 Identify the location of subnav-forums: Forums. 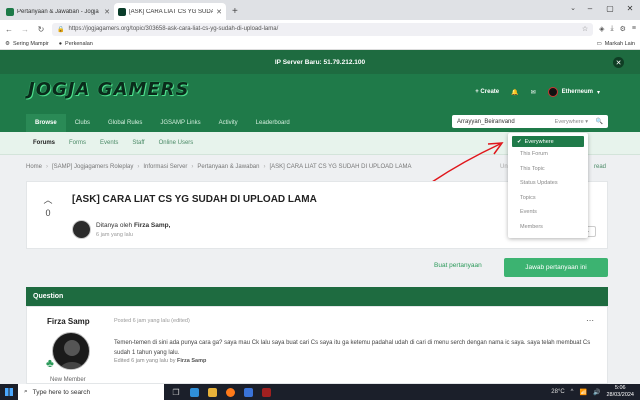
(44, 143).